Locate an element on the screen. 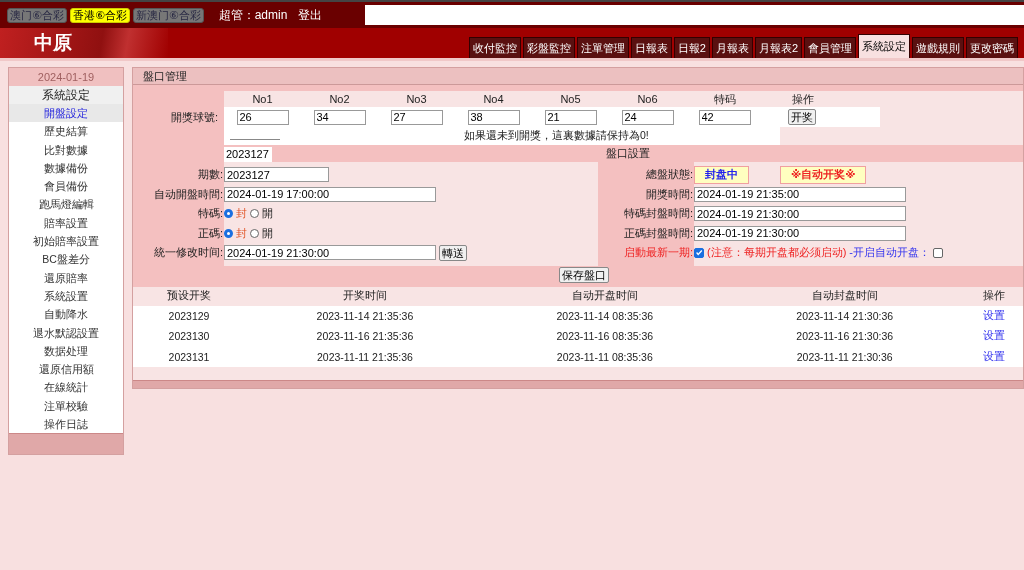 This screenshot has width=1024, height=570. nav-tab: 彩盤監控 is located at coordinates (548, 47).